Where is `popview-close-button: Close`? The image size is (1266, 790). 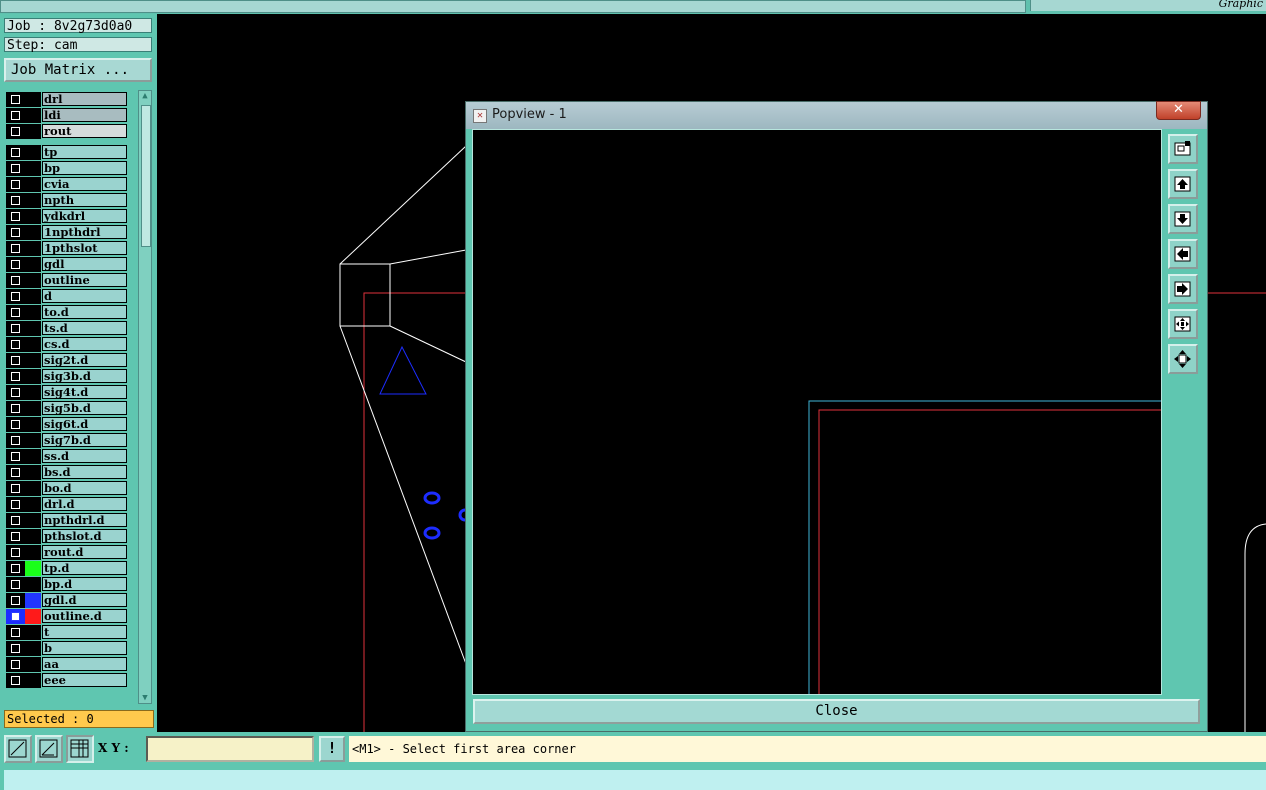
popview-close-button: Close is located at coordinates (836, 711).